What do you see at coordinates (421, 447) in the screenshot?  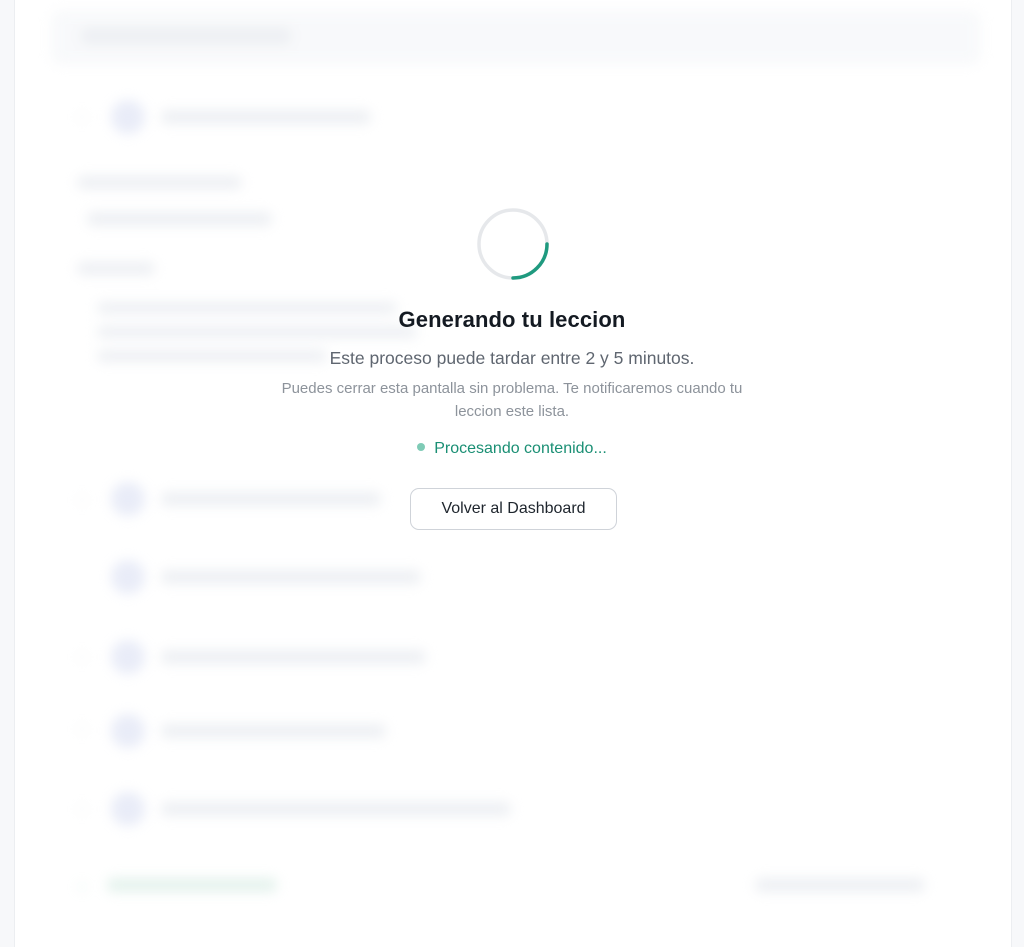 I see `status-dot-icon` at bounding box center [421, 447].